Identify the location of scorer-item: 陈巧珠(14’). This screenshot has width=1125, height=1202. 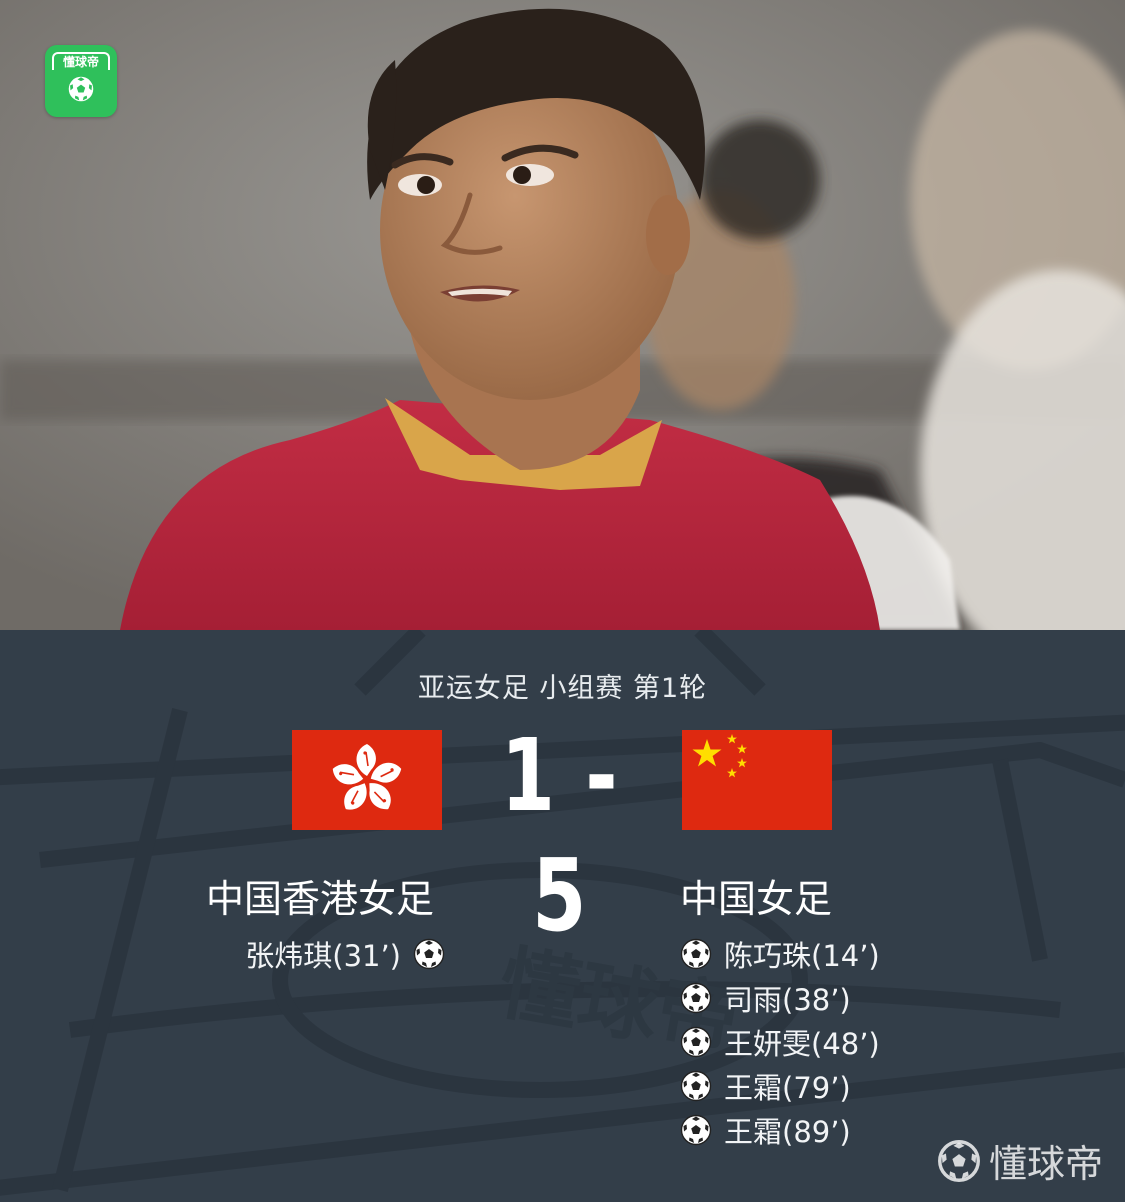
(780, 954).